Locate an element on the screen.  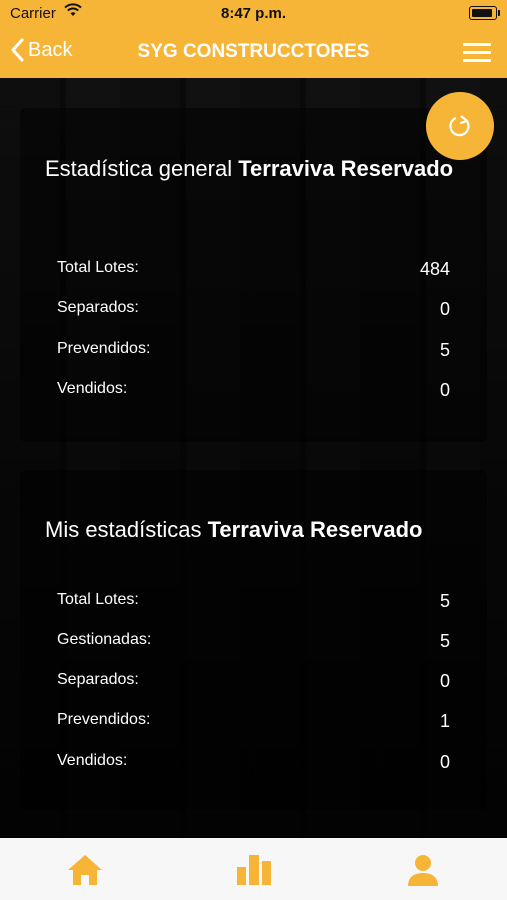
stat-row: Prevendidos: 5 is located at coordinates (253, 352).